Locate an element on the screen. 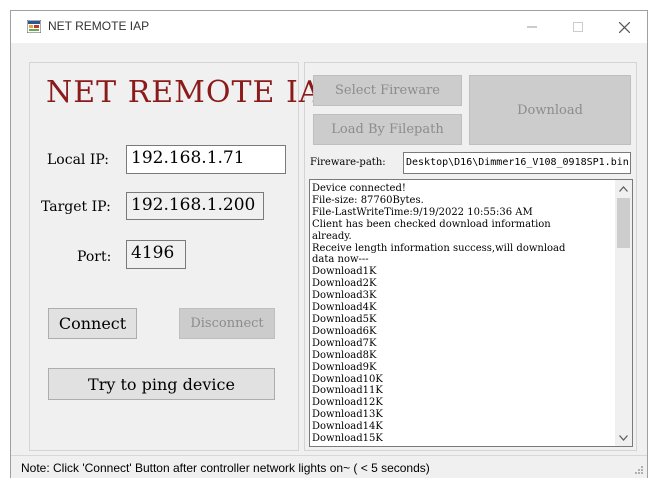 The width and height of the screenshot is (660, 489). log-line: Download8K is located at coordinates (344, 355).